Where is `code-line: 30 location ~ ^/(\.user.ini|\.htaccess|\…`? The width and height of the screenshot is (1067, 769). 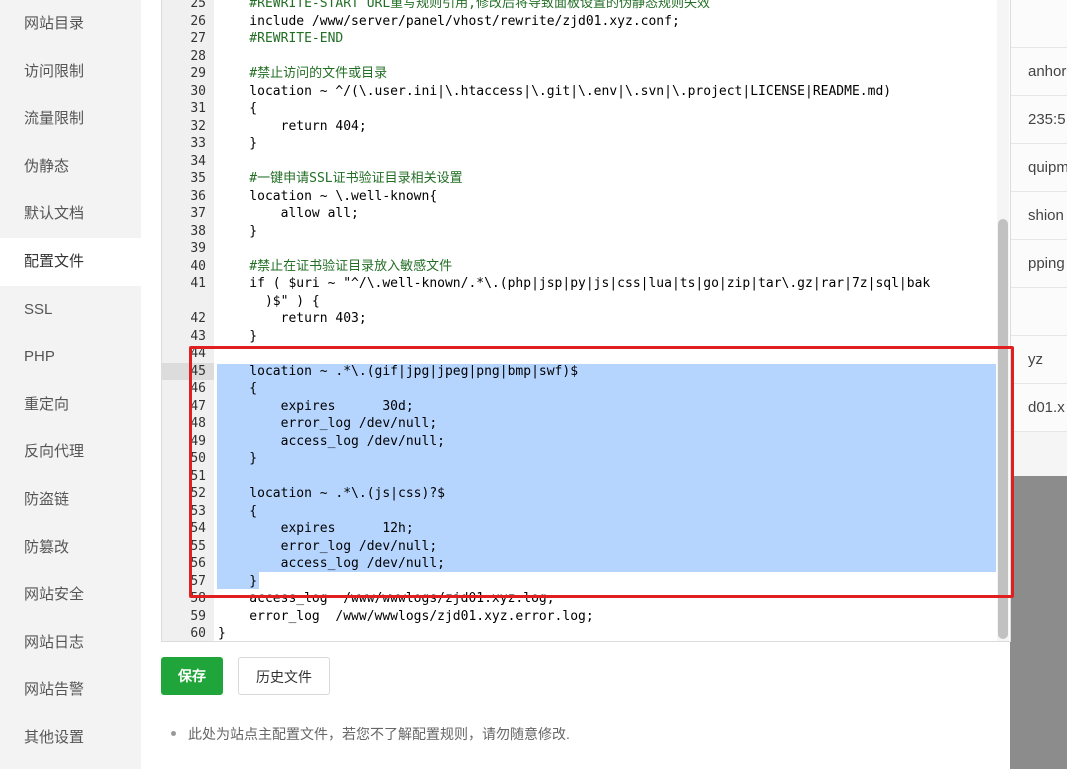 code-line: 30 location ~ ^/(\.user.ini|\.htaccess|\… is located at coordinates (579, 92).